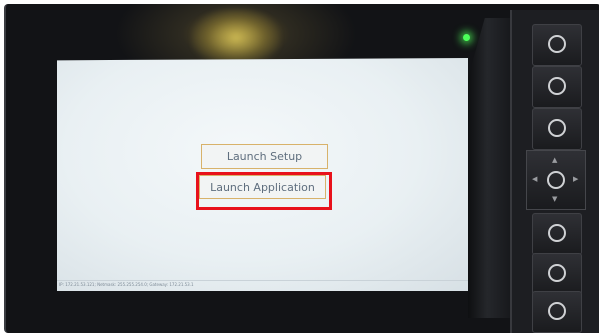  I want to click on navigation-pad: ▲ ▼ ◀ ▶, so click(556, 180).